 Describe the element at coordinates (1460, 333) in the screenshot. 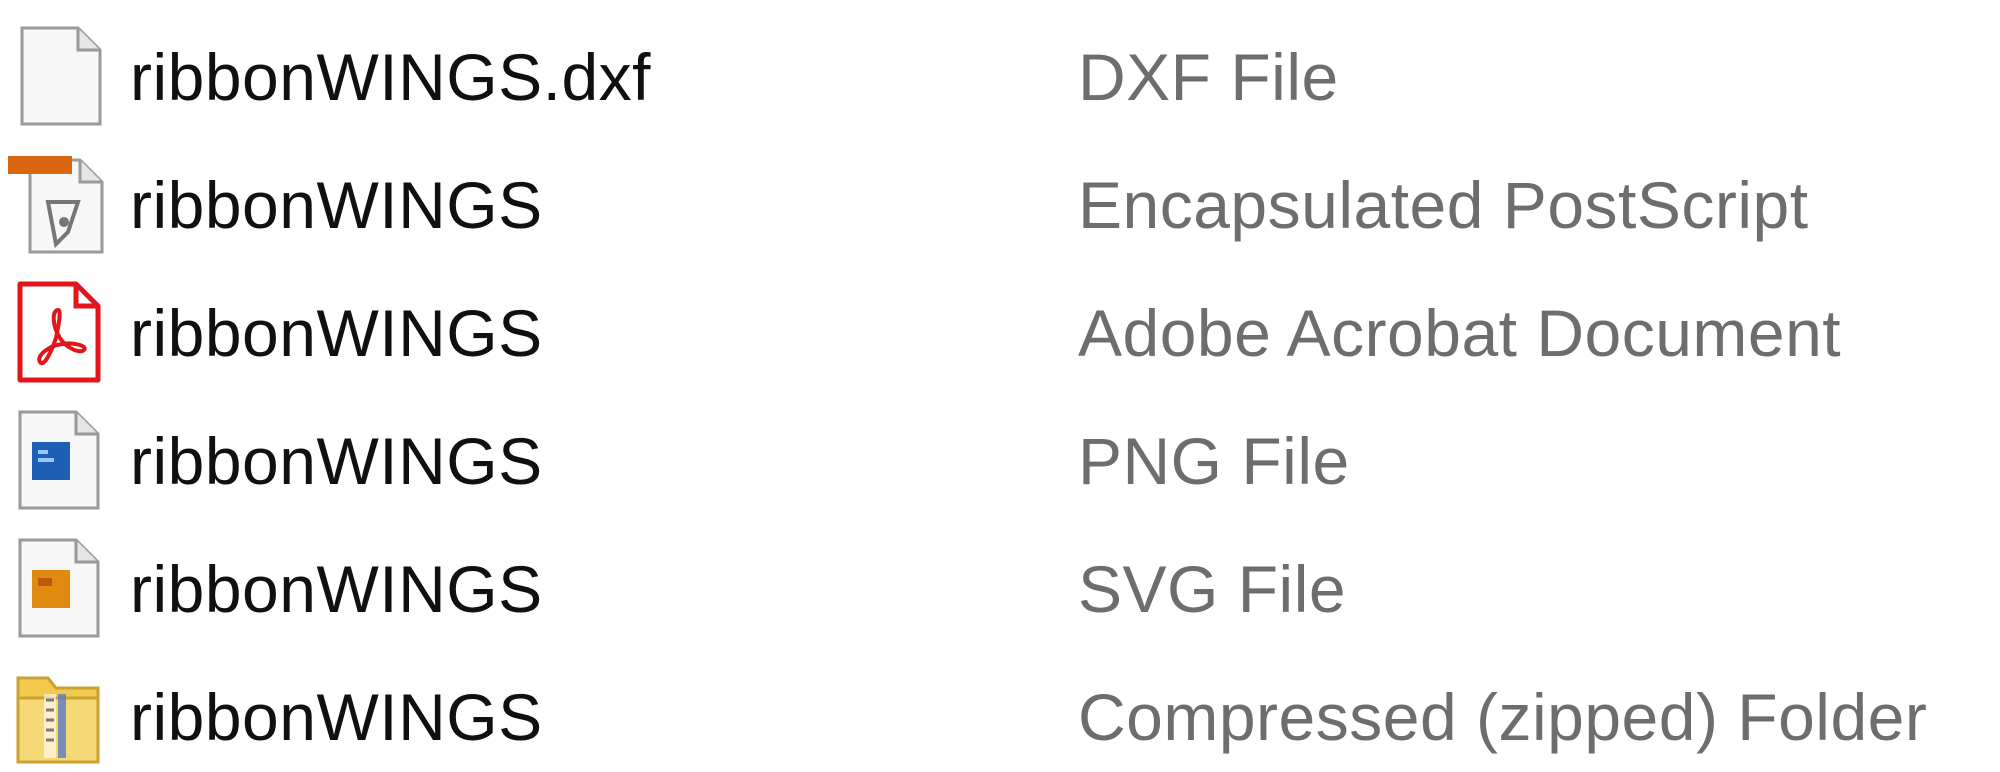

I see `file-type: Adobe Acrobat Document` at that location.